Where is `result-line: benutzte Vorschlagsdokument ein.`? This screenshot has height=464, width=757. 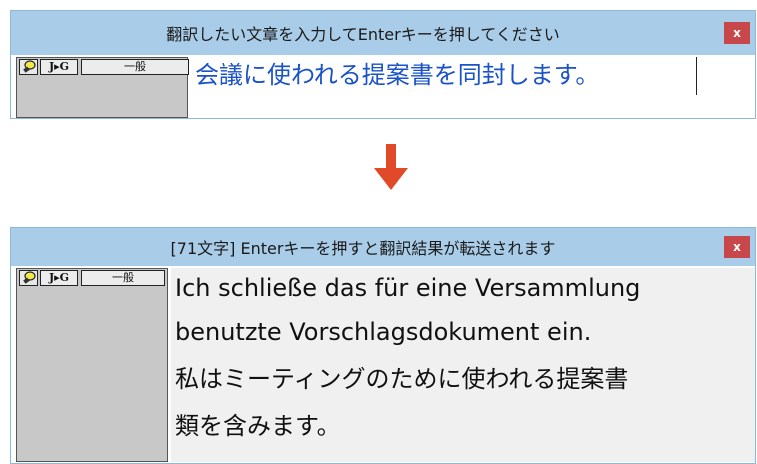 result-line: benutzte Vorschlagsdokument ein. is located at coordinates (383, 332).